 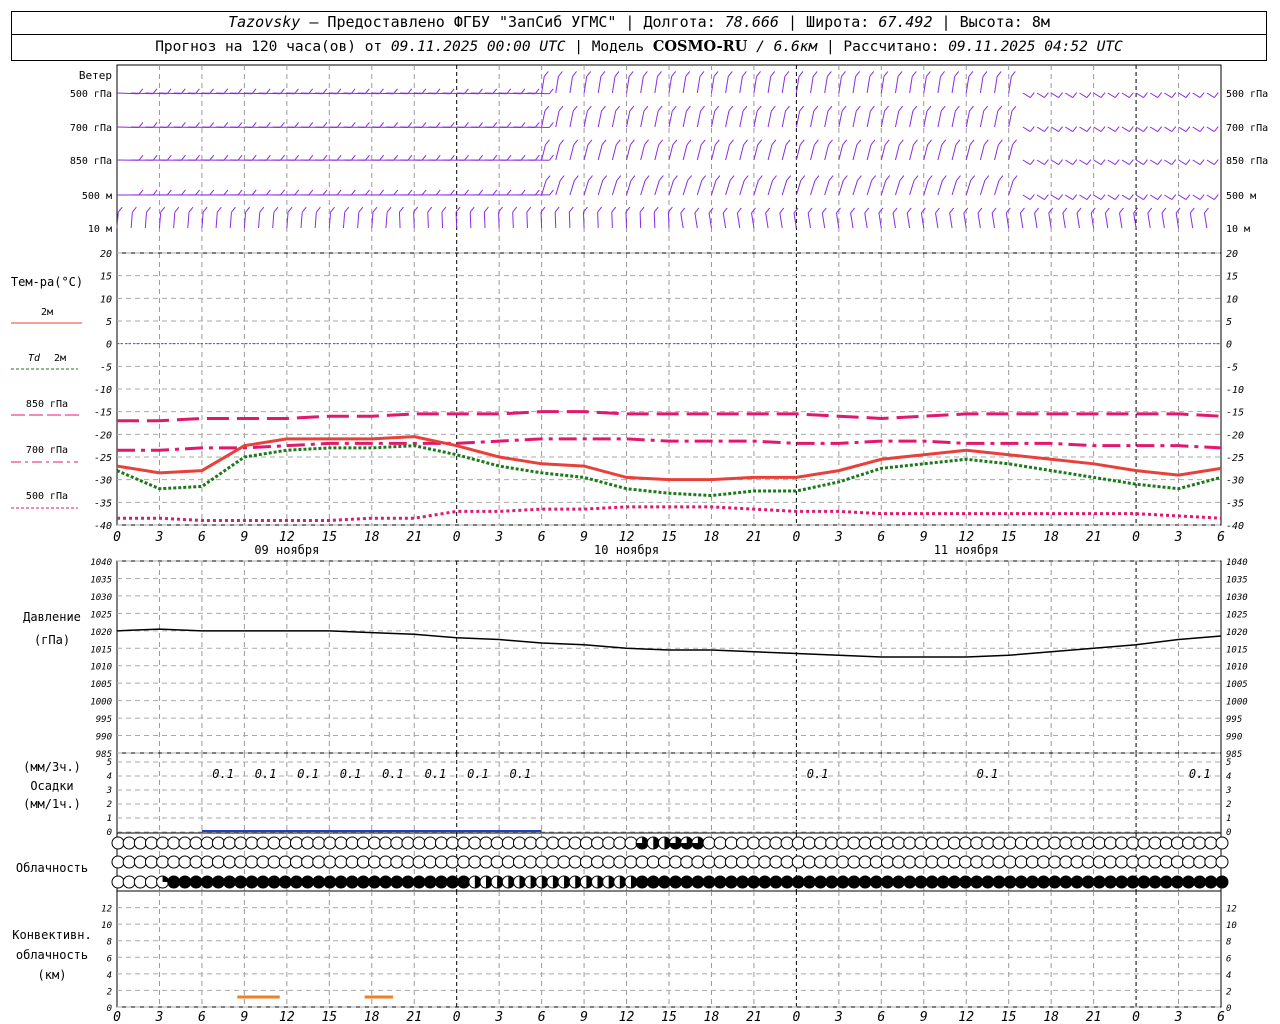 I want to click on pressure-tick-left: 1005, so click(x=101, y=685).